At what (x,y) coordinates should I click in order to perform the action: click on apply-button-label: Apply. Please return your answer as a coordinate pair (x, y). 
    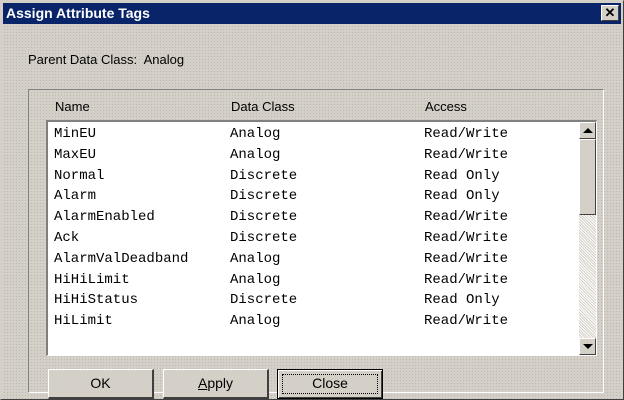
    Looking at the image, I should click on (215, 383).